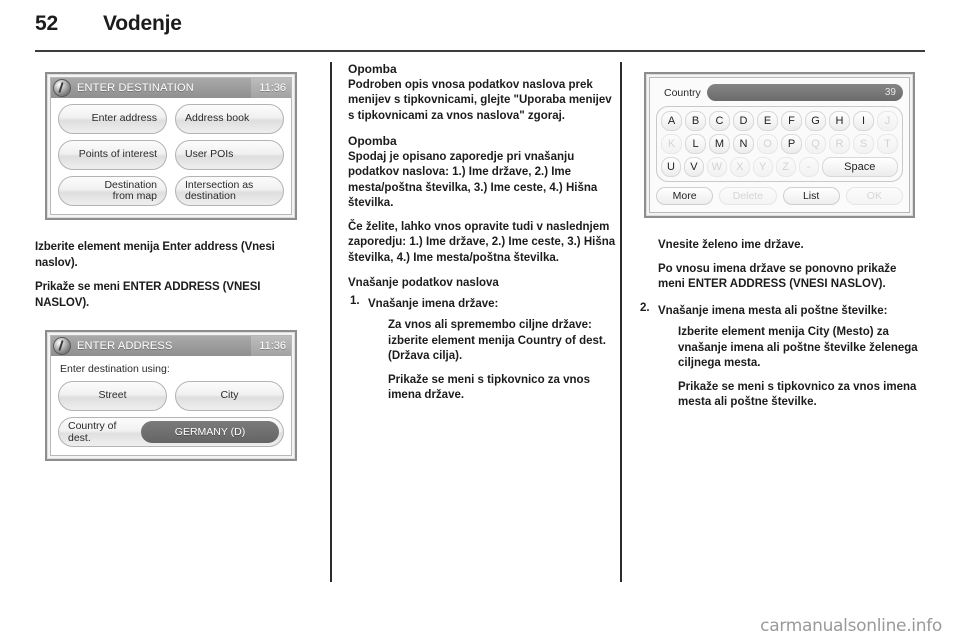 This screenshot has height=642, width=960. Describe the element at coordinates (229, 119) in the screenshot. I see `menu-item-address-book: Address book` at that location.